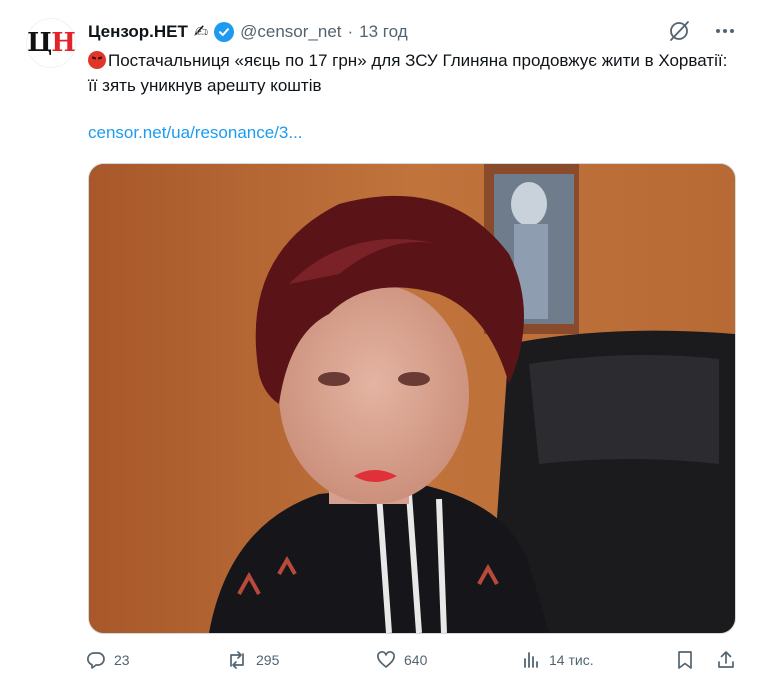 The width and height of the screenshot is (758, 682). I want to click on reply-count: 23, so click(122, 660).